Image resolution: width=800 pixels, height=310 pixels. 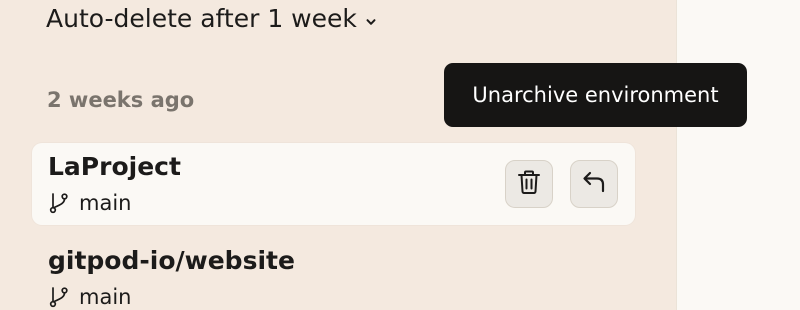 I want to click on auto-delete-label: Auto-delete after 1 week, so click(x=201, y=18).